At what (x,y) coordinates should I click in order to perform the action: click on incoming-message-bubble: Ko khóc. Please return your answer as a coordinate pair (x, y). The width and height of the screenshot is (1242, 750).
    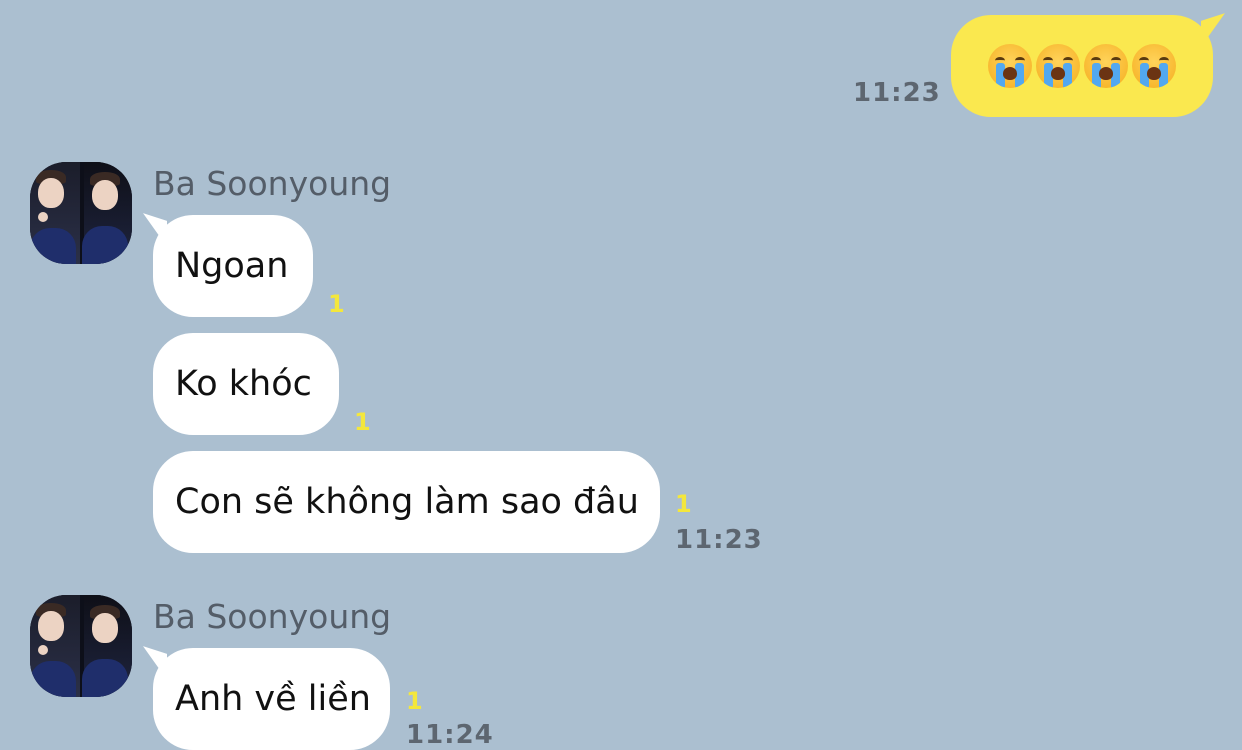
    Looking at the image, I should click on (246, 384).